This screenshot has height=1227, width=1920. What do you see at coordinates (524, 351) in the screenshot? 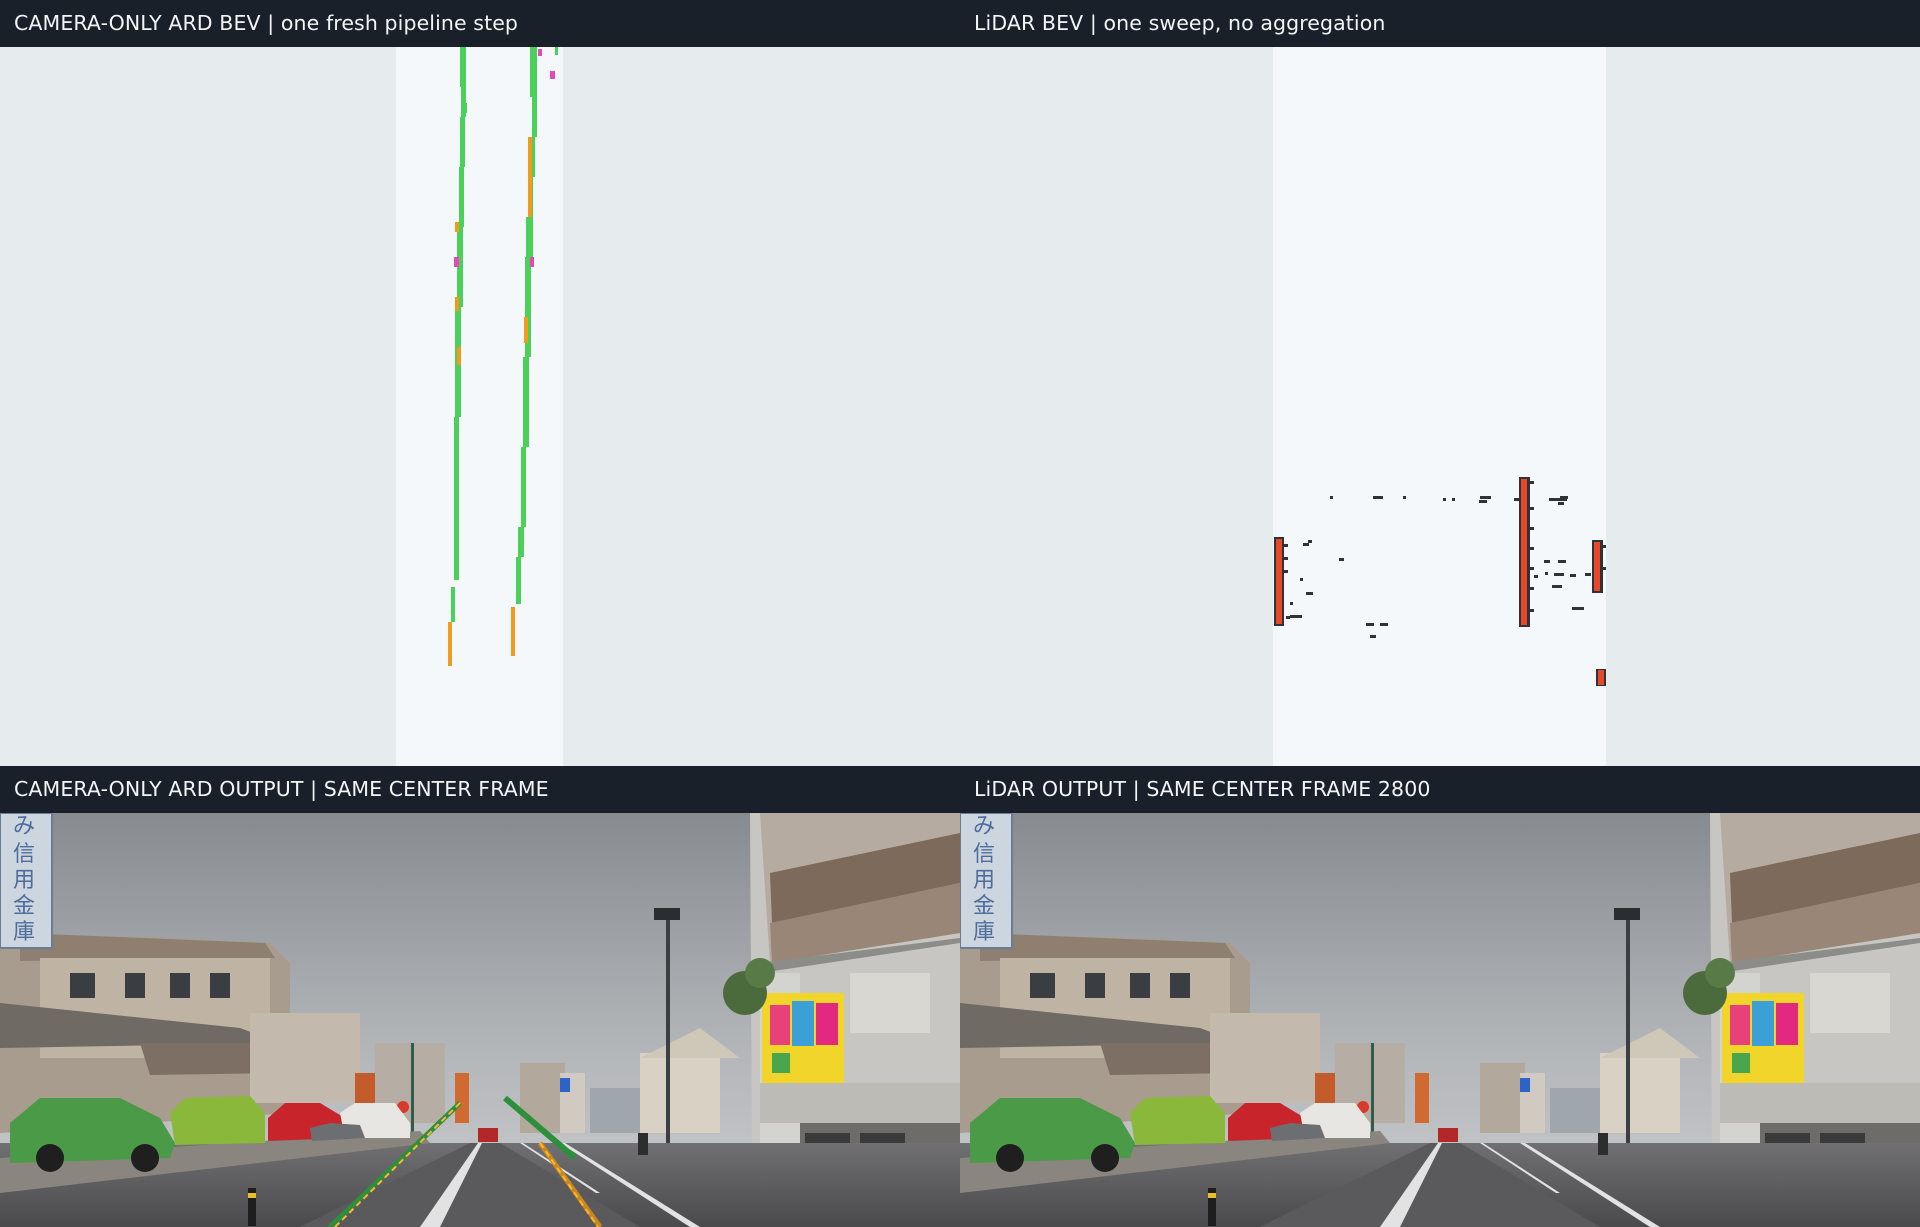
I see `camera-bev-right-lane` at bounding box center [524, 351].